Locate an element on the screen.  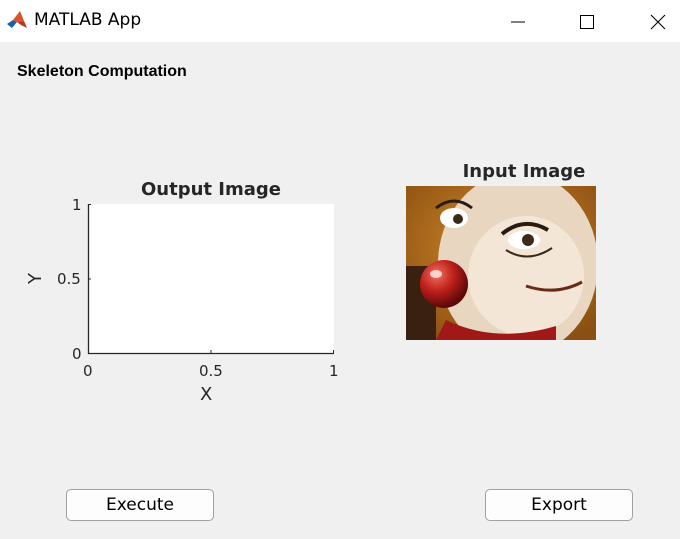
maximize-icon is located at coordinates (587, 22).